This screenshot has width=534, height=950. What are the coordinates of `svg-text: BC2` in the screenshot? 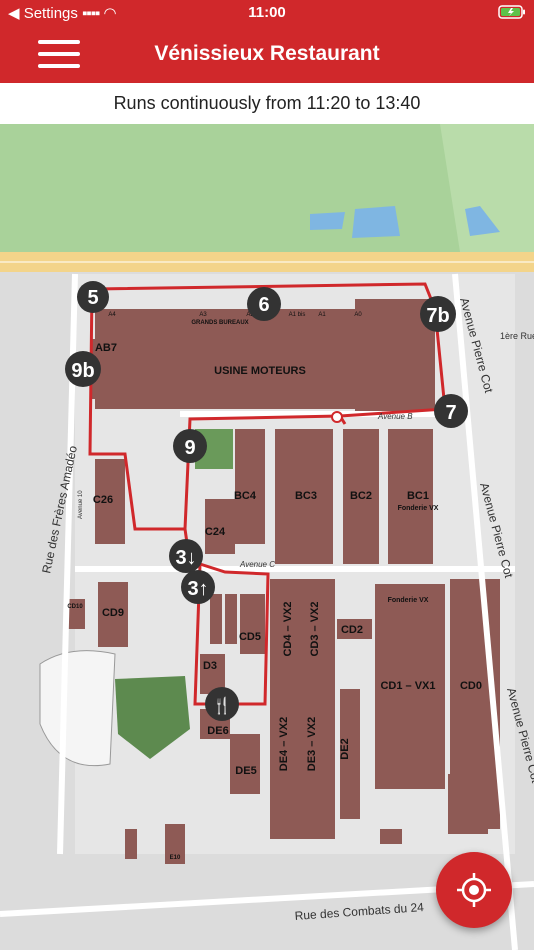 It's located at (361, 496).